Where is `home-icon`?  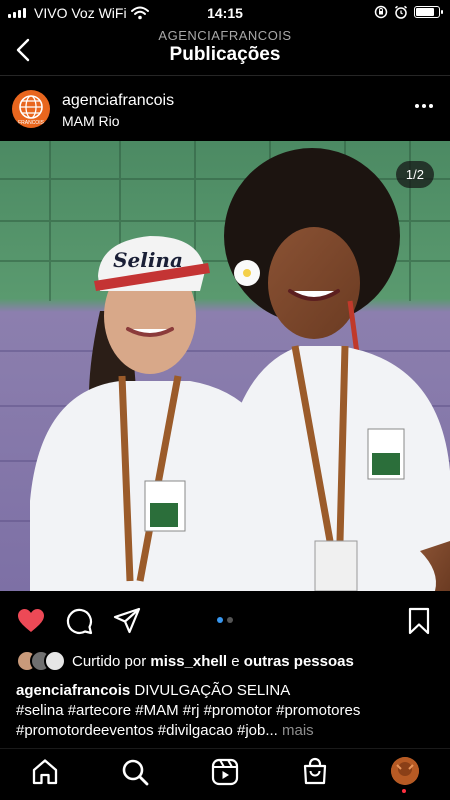 home-icon is located at coordinates (45, 772).